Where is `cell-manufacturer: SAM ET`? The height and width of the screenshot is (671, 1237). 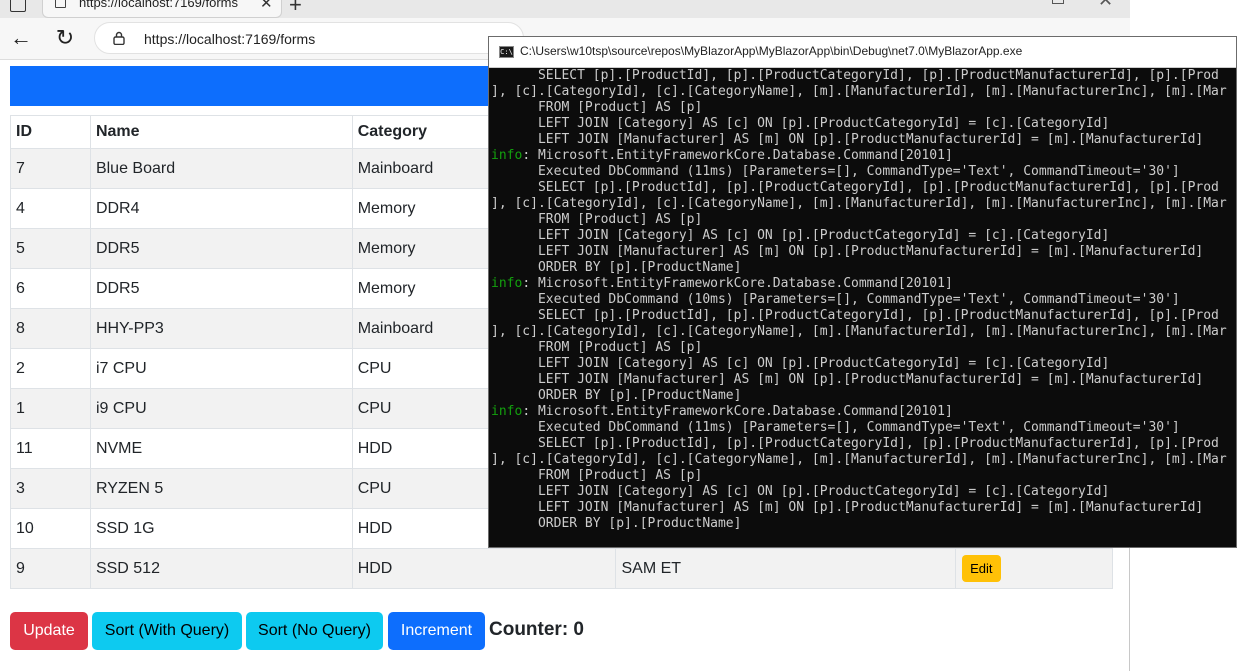 cell-manufacturer: SAM ET is located at coordinates (786, 568).